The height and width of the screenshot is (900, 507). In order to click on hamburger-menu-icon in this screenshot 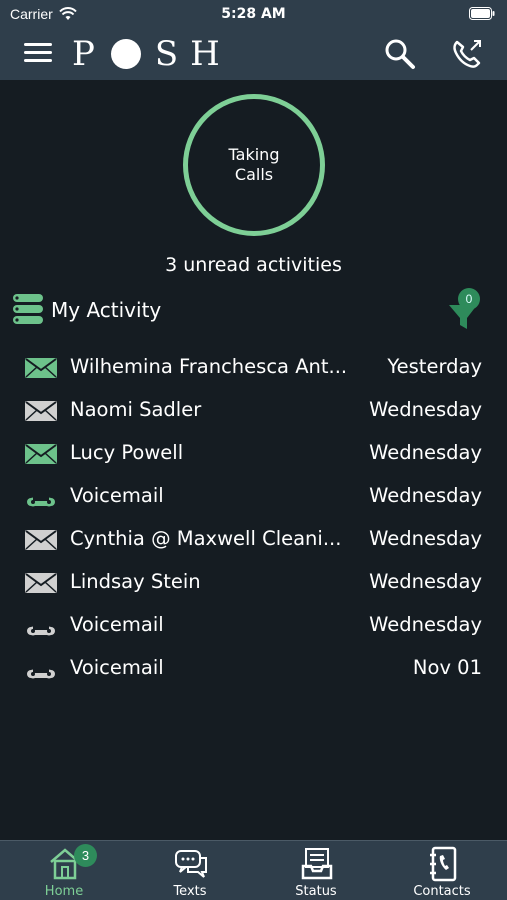, I will do `click(39, 53)`.